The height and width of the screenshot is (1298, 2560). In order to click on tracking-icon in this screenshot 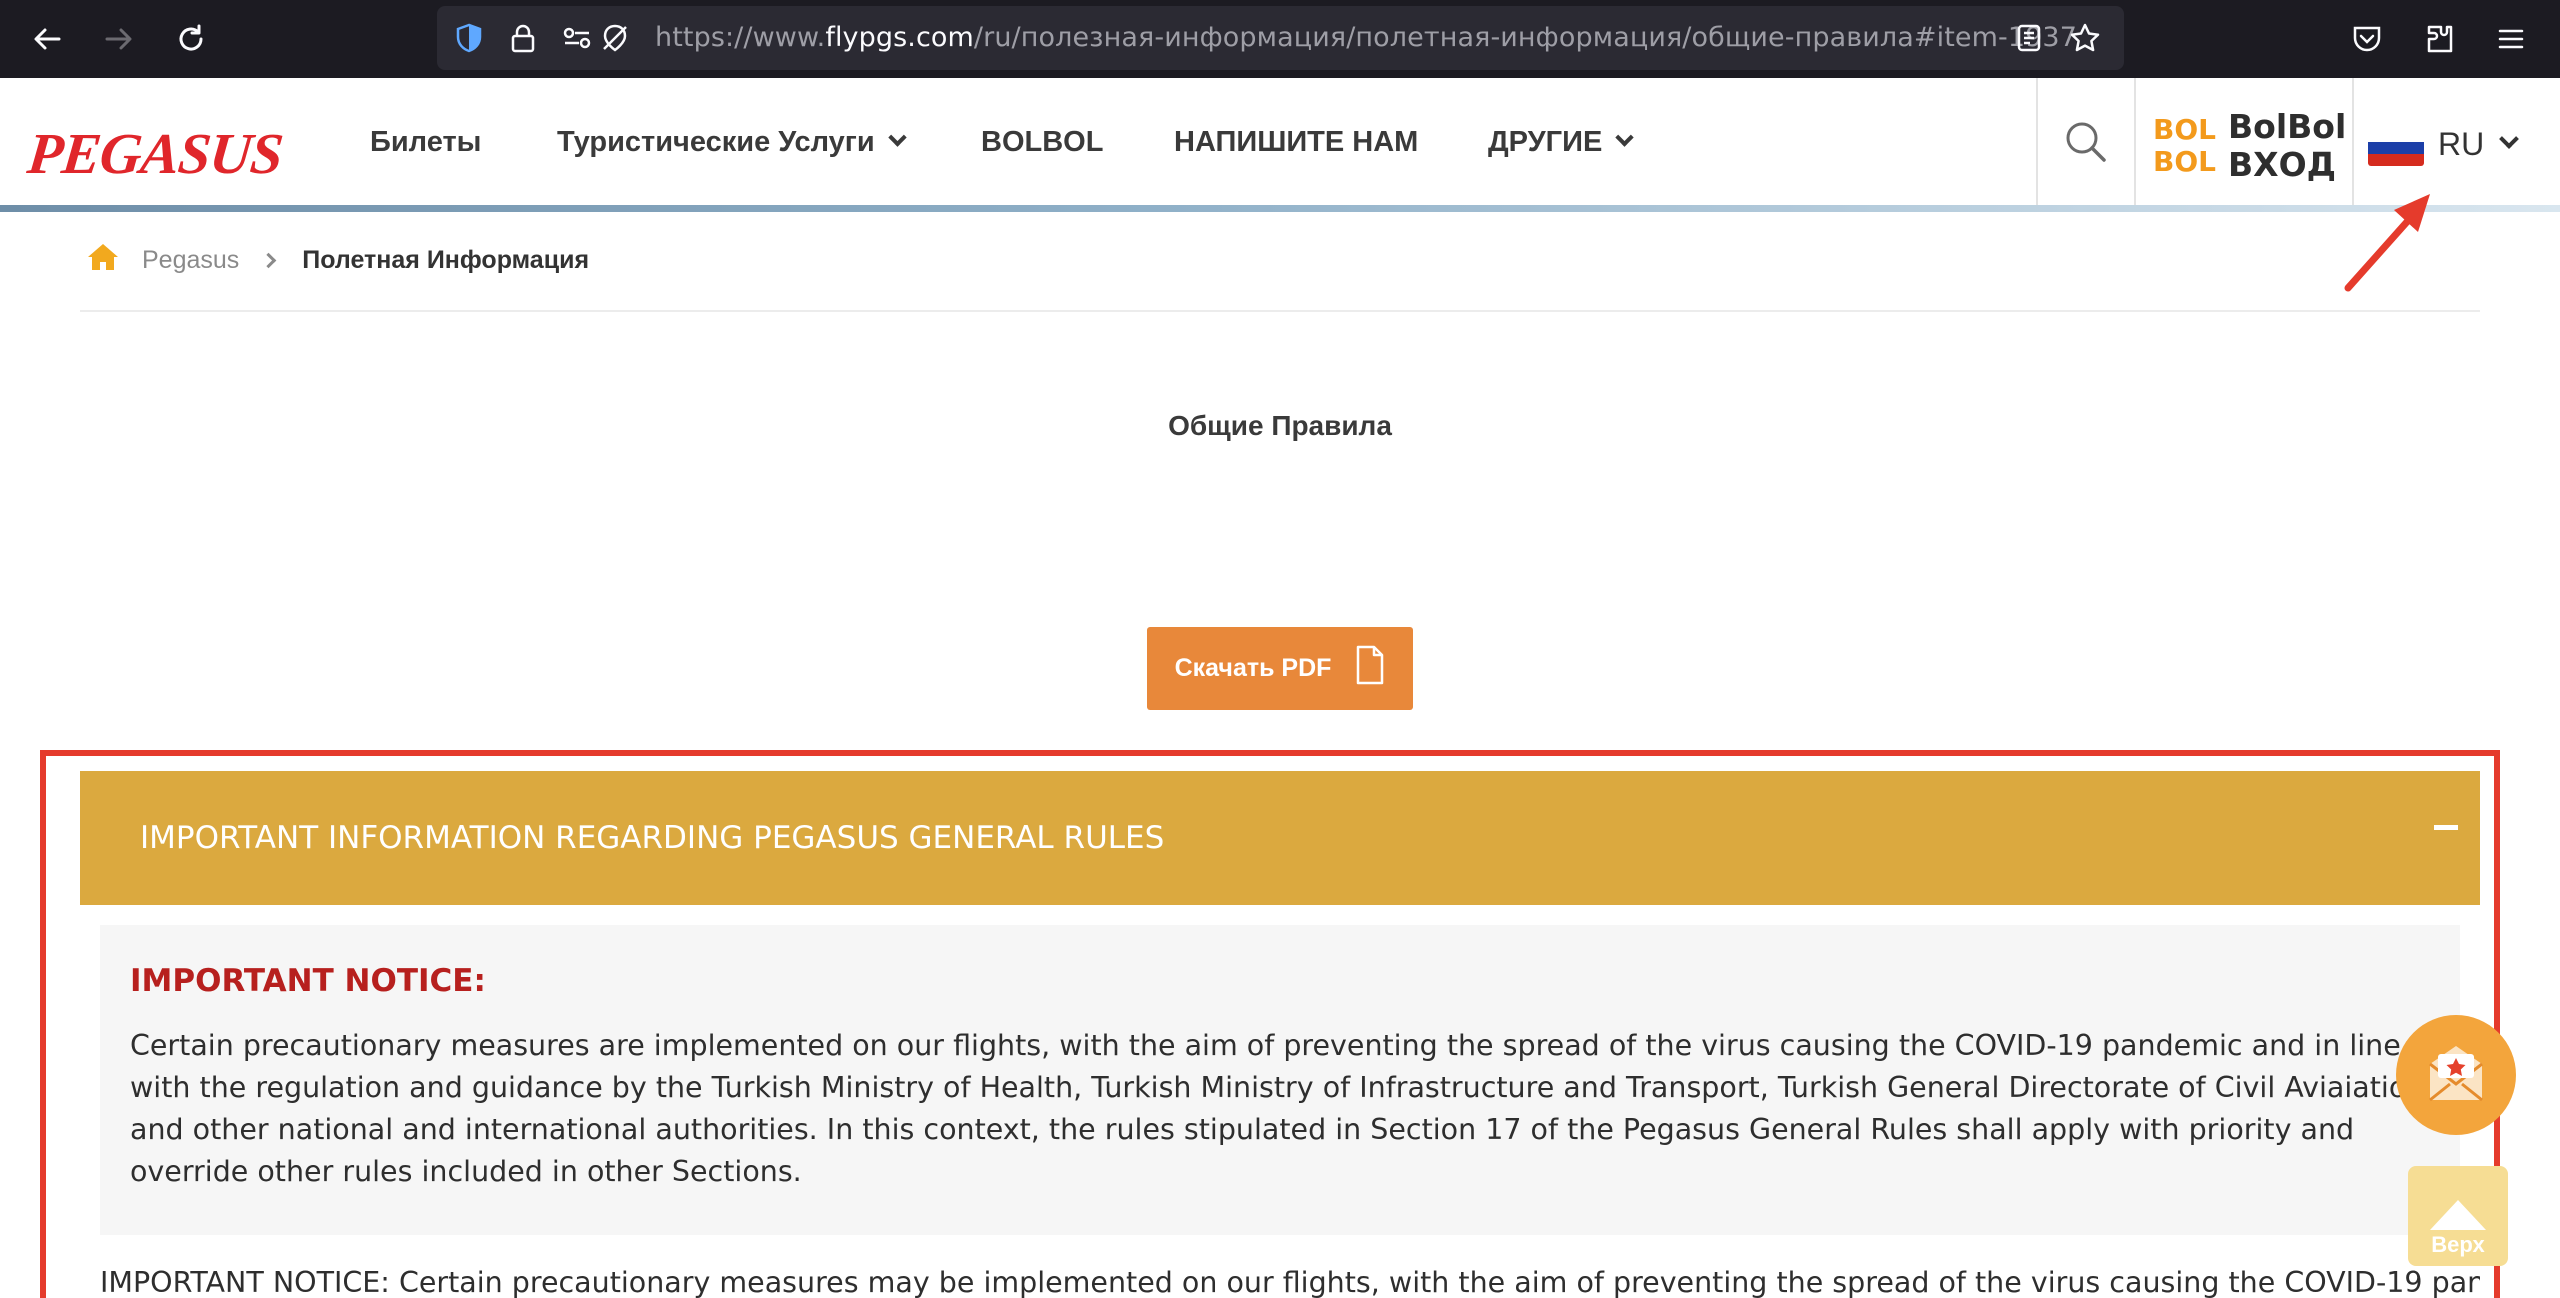, I will do `click(615, 38)`.